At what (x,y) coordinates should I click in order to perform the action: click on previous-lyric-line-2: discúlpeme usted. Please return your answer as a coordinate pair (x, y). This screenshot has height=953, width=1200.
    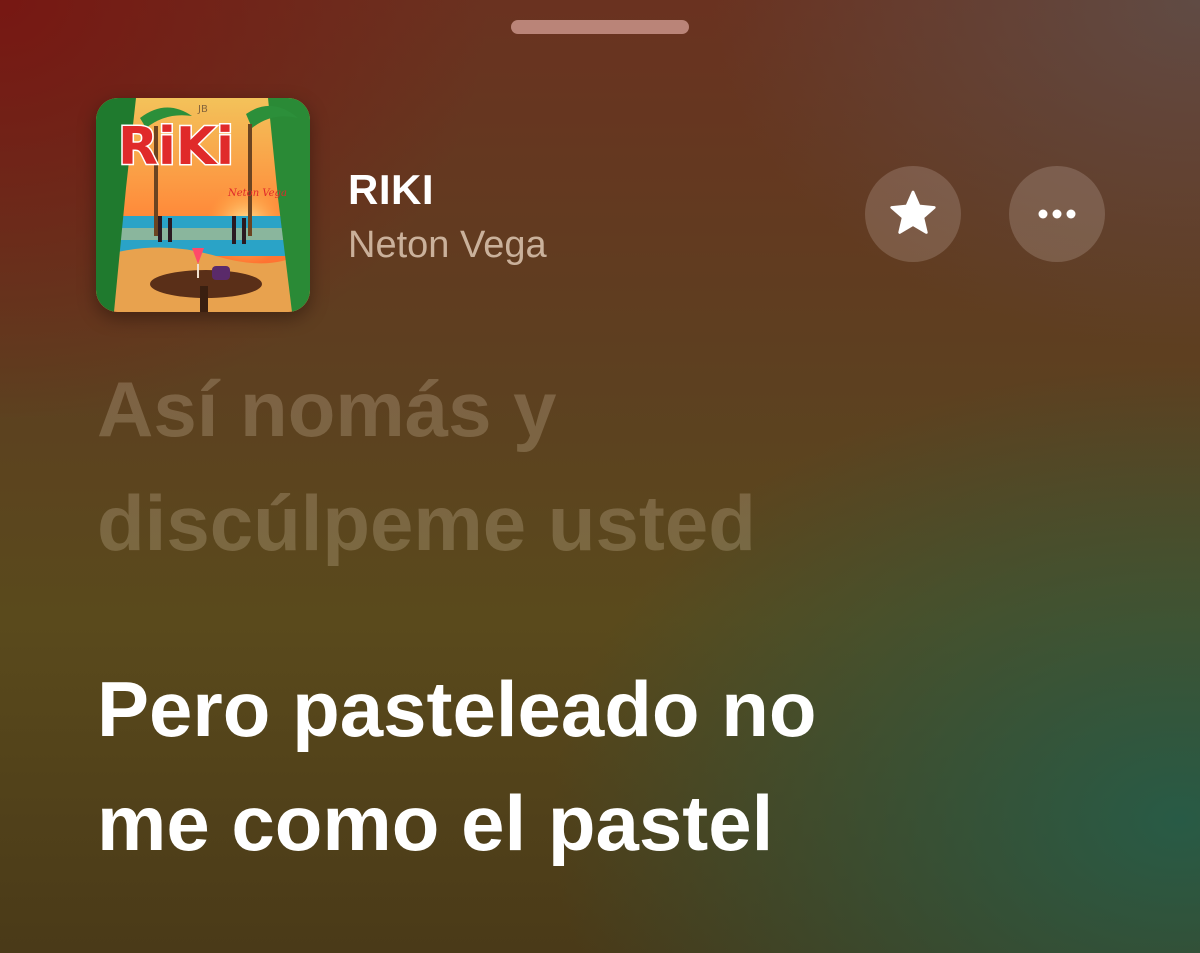
    Looking at the image, I should click on (426, 523).